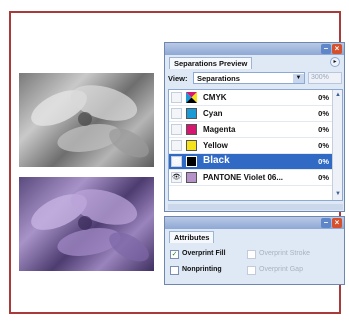 Image resolution: width=349 pixels, height=323 pixels. Describe the element at coordinates (86, 120) in the screenshot. I see `grayscale-flower-image` at that location.